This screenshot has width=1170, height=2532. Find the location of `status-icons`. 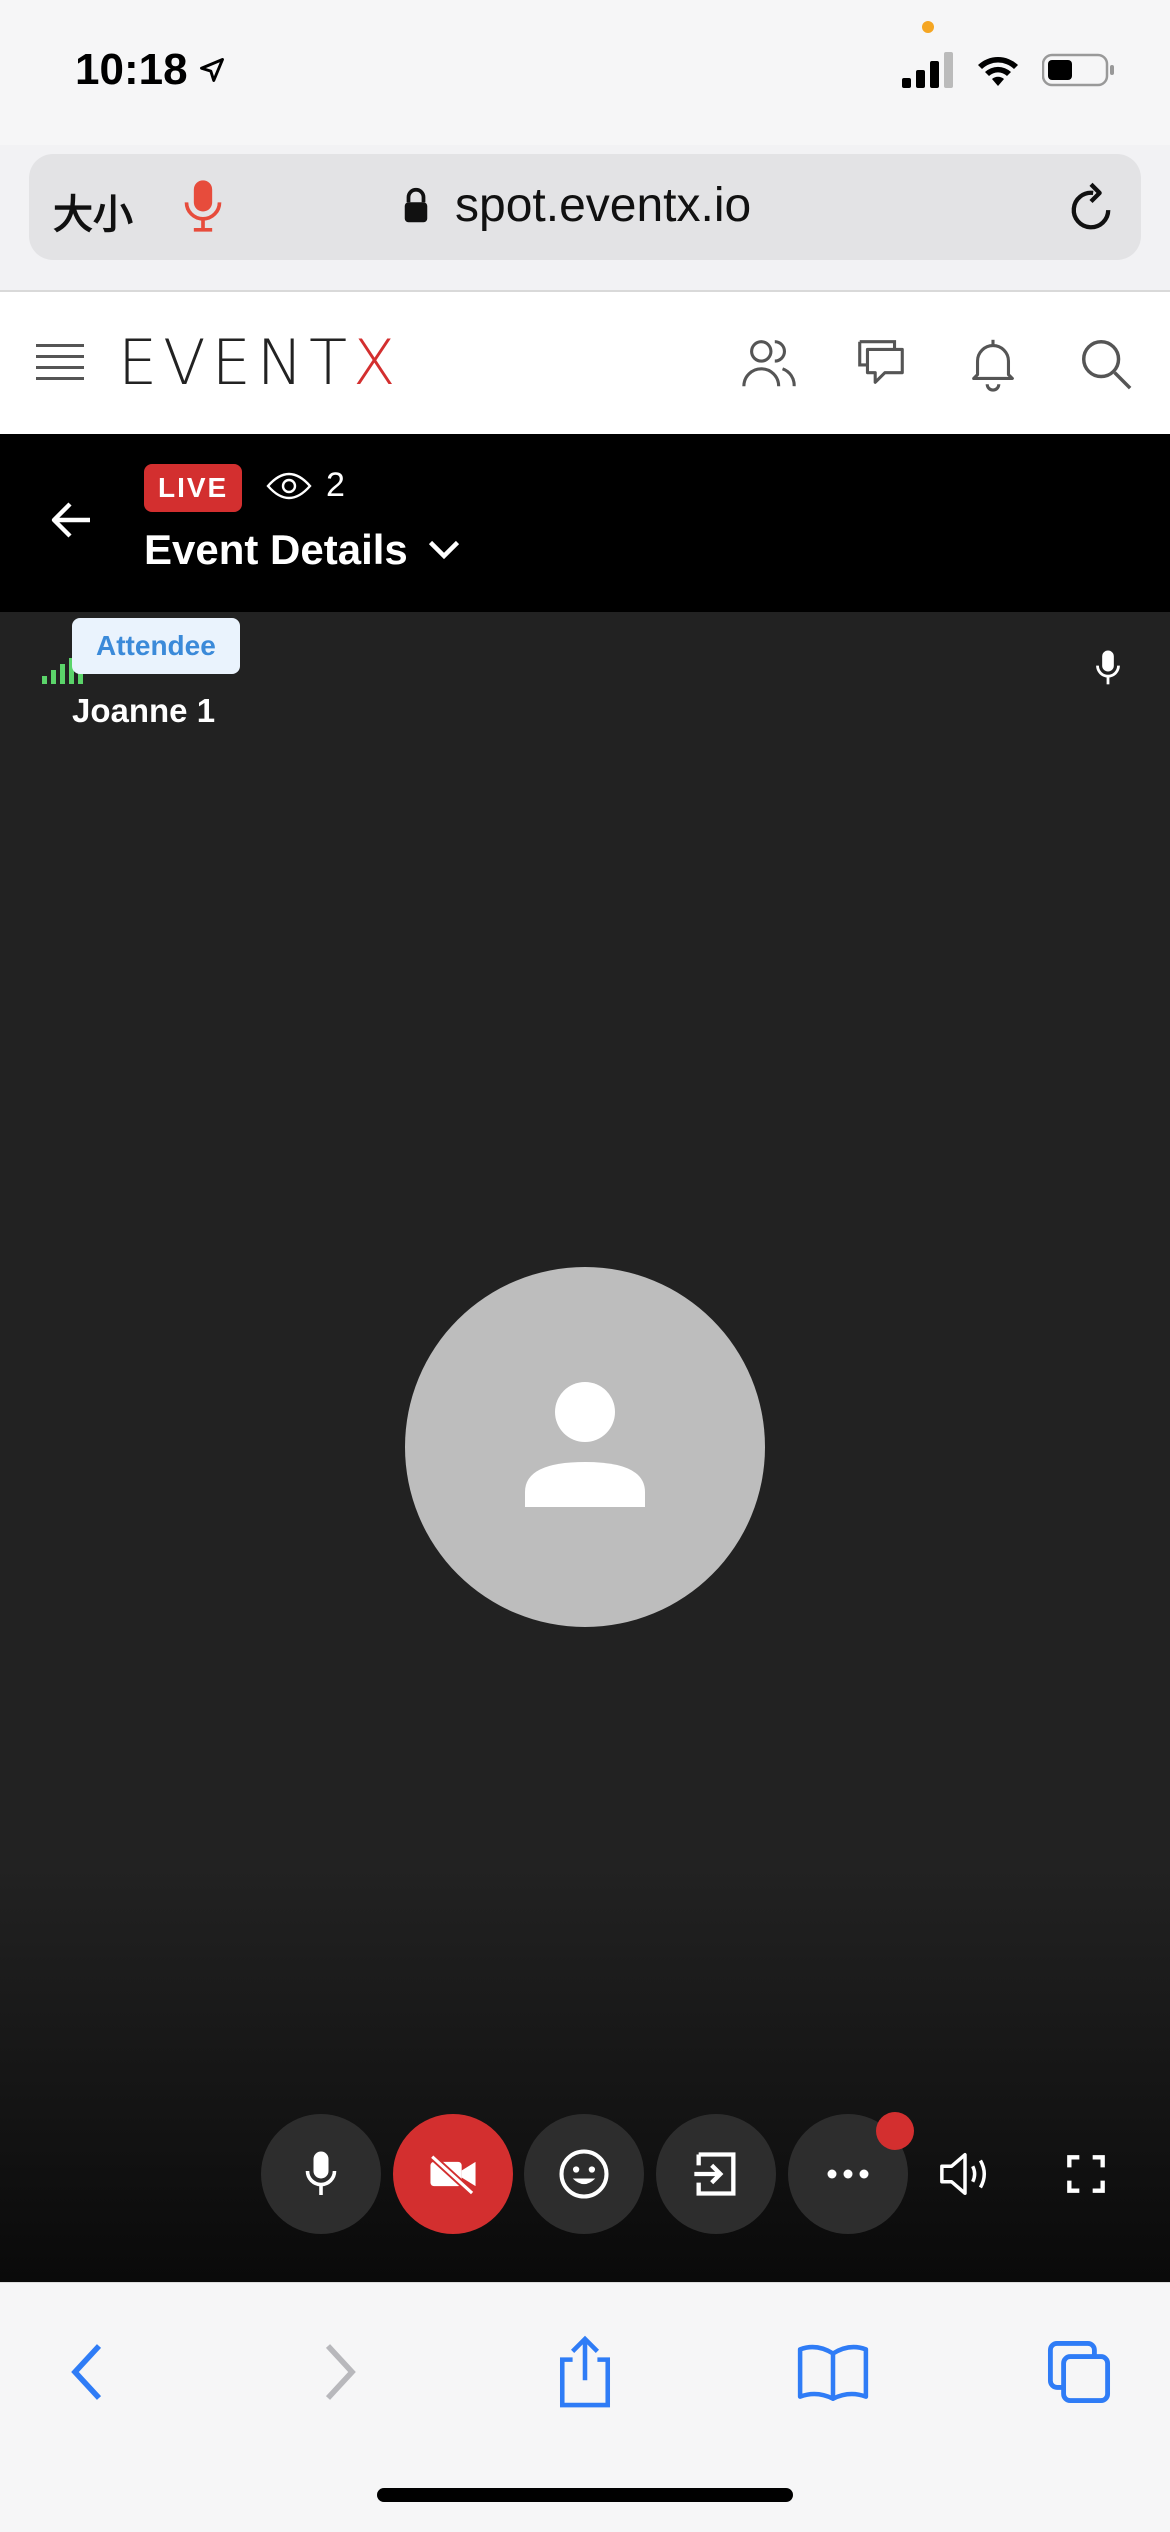

status-icons is located at coordinates (1009, 70).